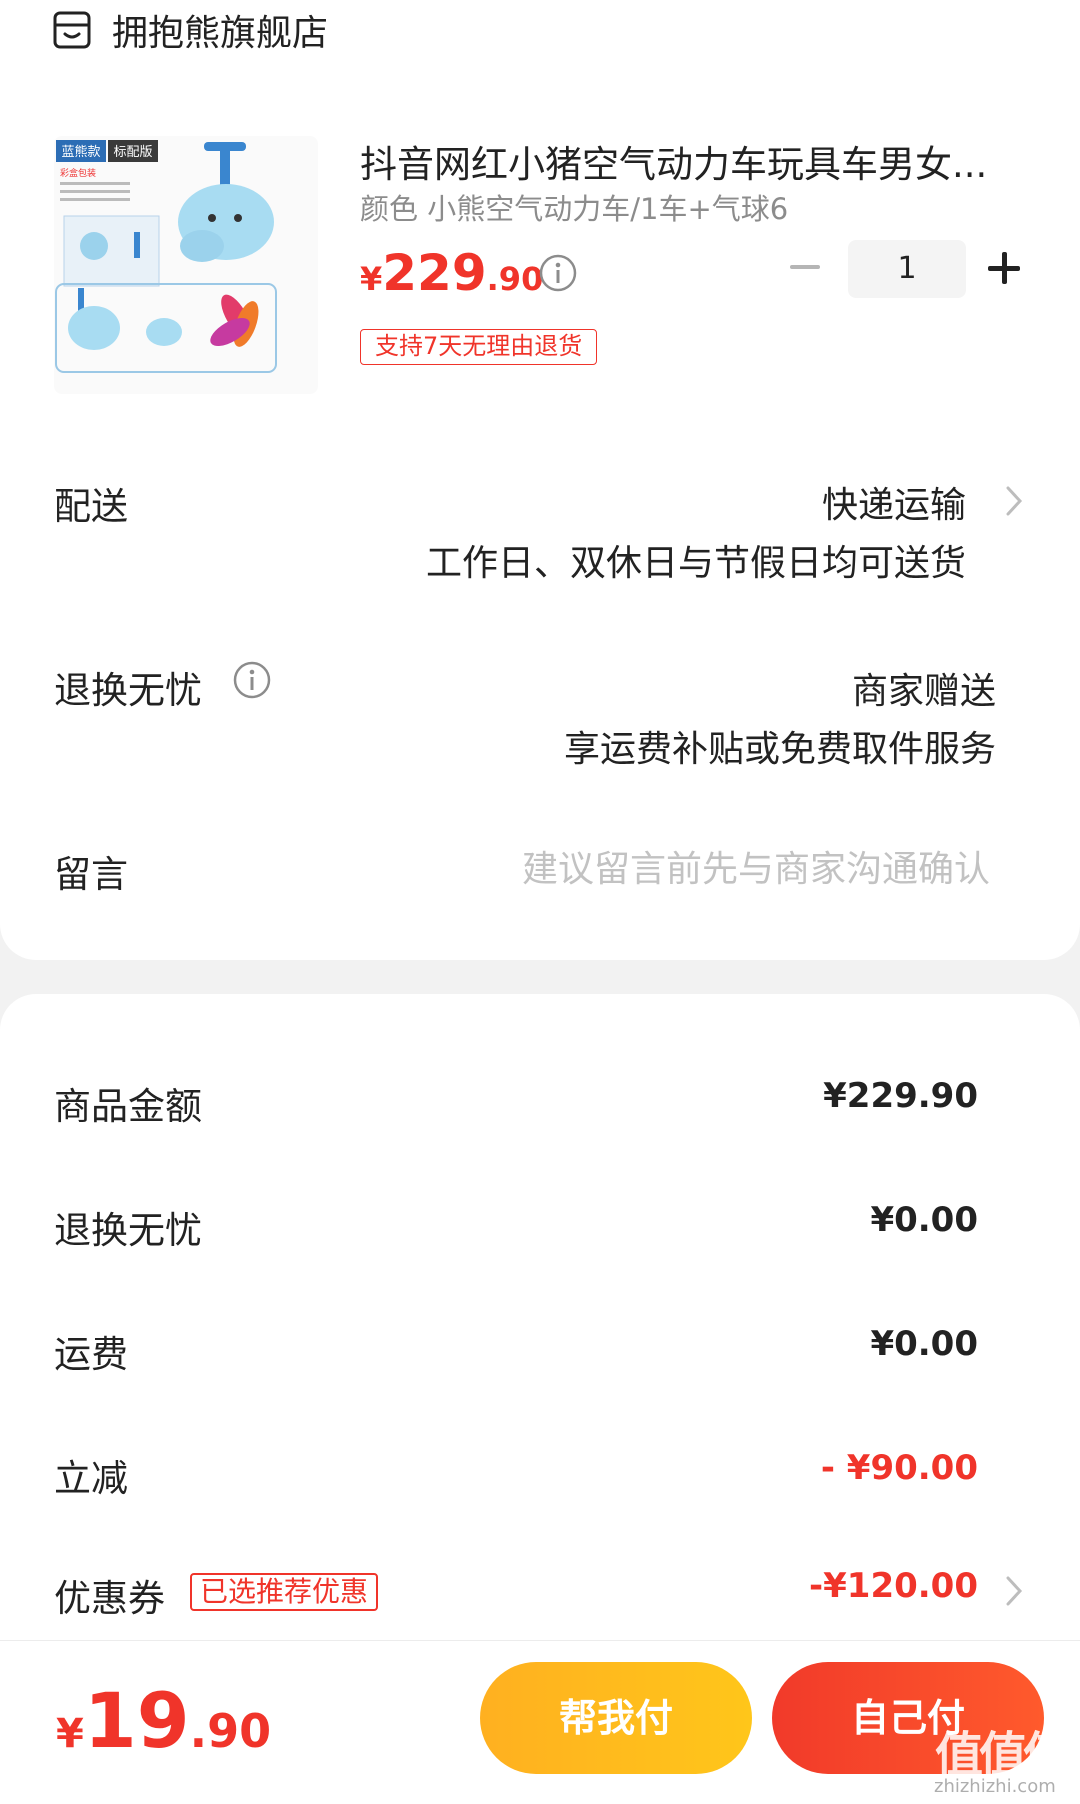 This screenshot has width=1080, height=1804. I want to click on return-fee-value: ¥0.00, so click(924, 1220).